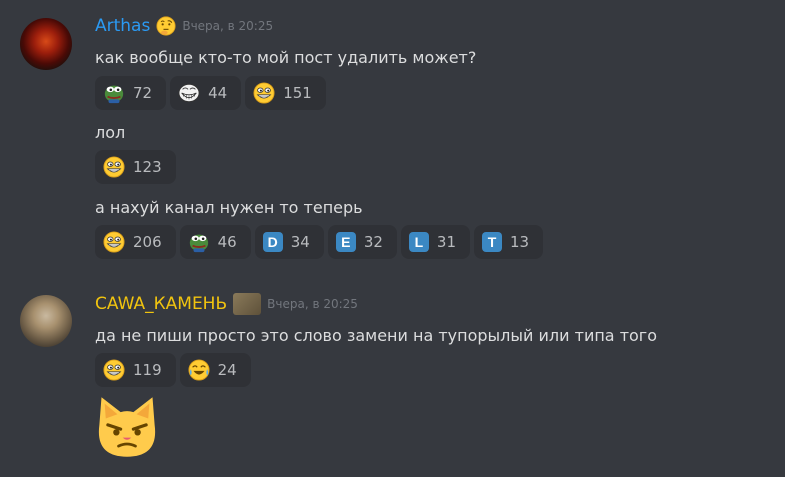 This screenshot has width=785, height=477. What do you see at coordinates (272, 242) in the screenshot?
I see `regional-indicator-d-icon: D` at bounding box center [272, 242].